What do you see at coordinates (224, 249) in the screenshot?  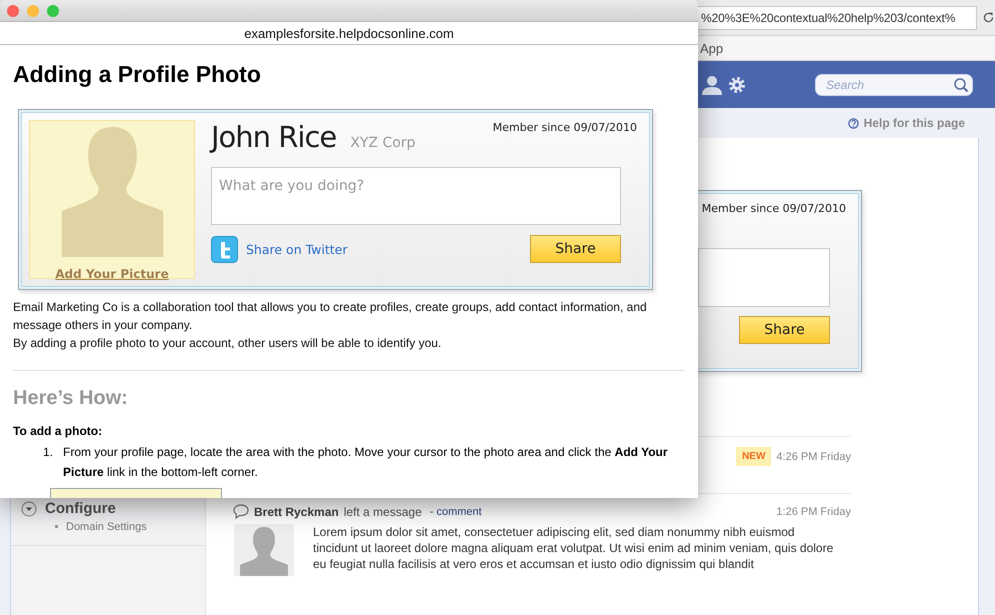 I see `bird-icon` at bounding box center [224, 249].